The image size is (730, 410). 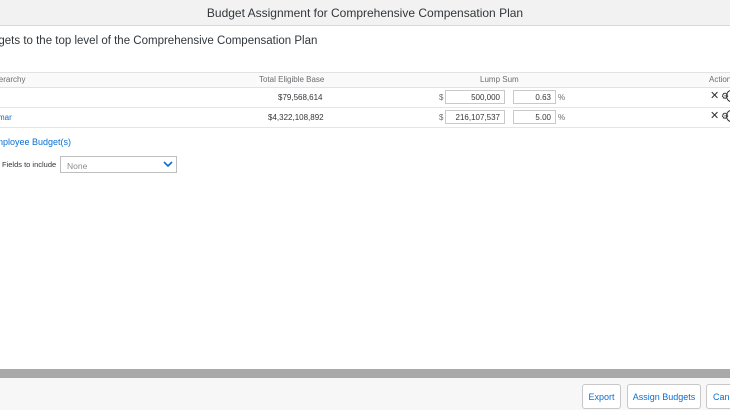 What do you see at coordinates (475, 97) in the screenshot?
I see `lump-sum-amount-input: 500,000` at bounding box center [475, 97].